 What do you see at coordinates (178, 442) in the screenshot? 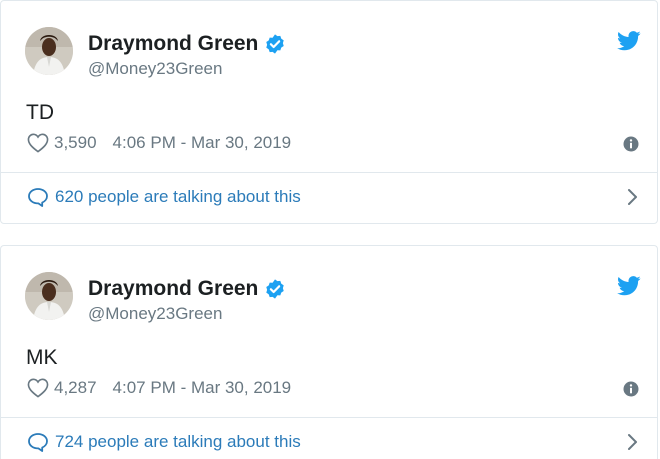
I see `conversation-text: 724 people are talking about this` at bounding box center [178, 442].